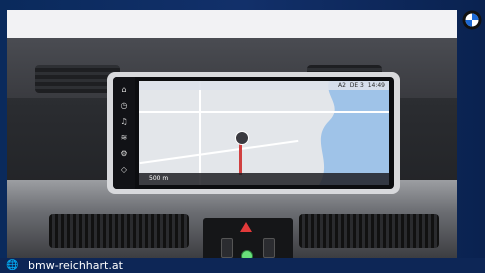 The width and height of the screenshot is (485, 273). What do you see at coordinates (159, 178) in the screenshot?
I see `distance-readout: 500 m` at bounding box center [159, 178].